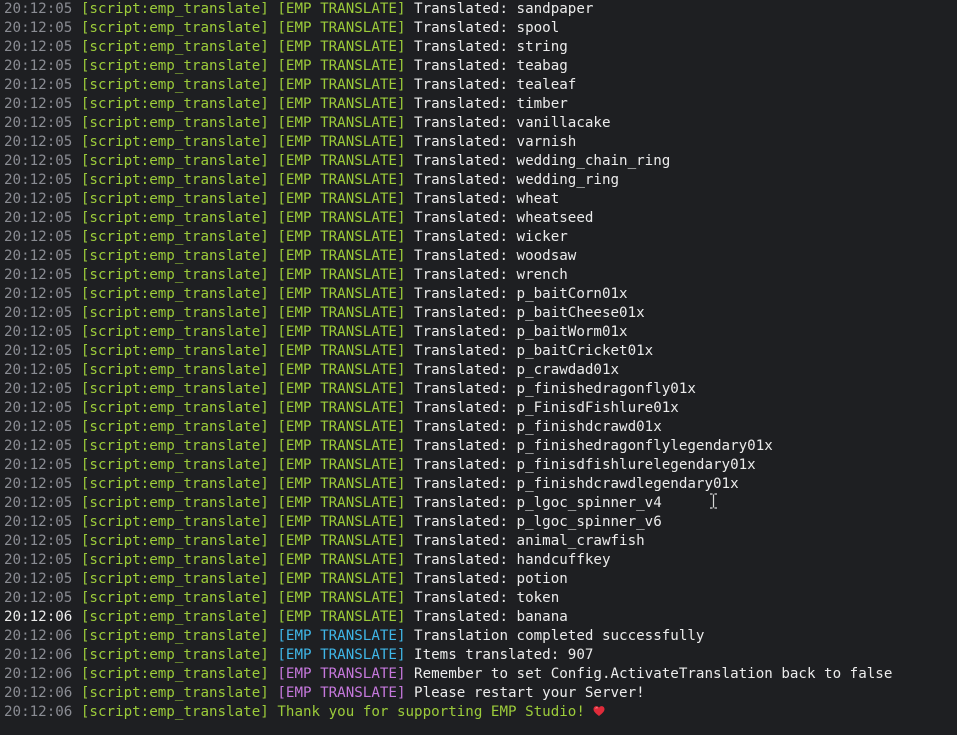 The image size is (957, 735). Describe the element at coordinates (491, 579) in the screenshot. I see `log-message: Translated: potion` at that location.